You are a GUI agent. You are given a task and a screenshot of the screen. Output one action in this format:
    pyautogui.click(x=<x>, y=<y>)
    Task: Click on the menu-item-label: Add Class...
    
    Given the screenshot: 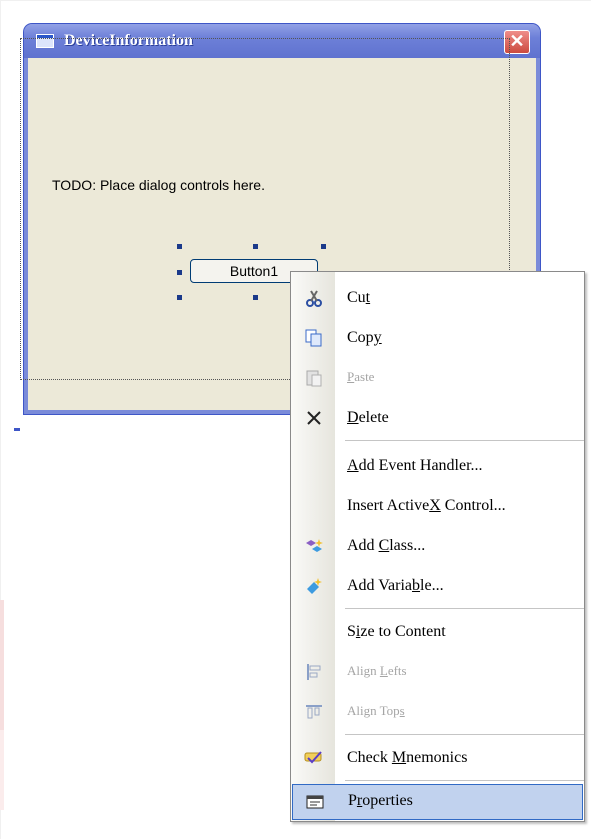 What is the action you would take?
    pyautogui.click(x=386, y=545)
    